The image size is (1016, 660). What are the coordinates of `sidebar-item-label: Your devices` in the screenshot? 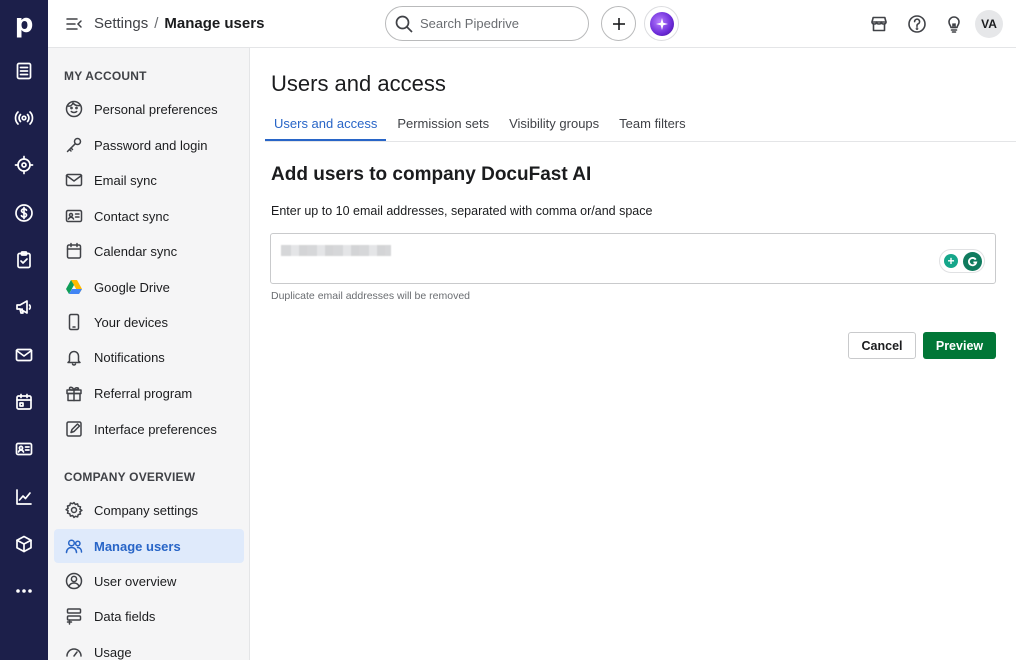 It's located at (131, 322).